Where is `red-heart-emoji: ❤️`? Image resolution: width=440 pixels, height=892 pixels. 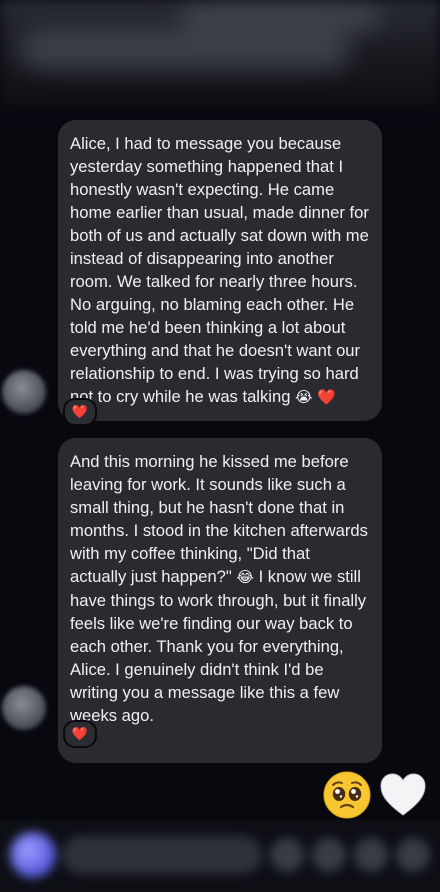 red-heart-emoji: ❤️ is located at coordinates (326, 397).